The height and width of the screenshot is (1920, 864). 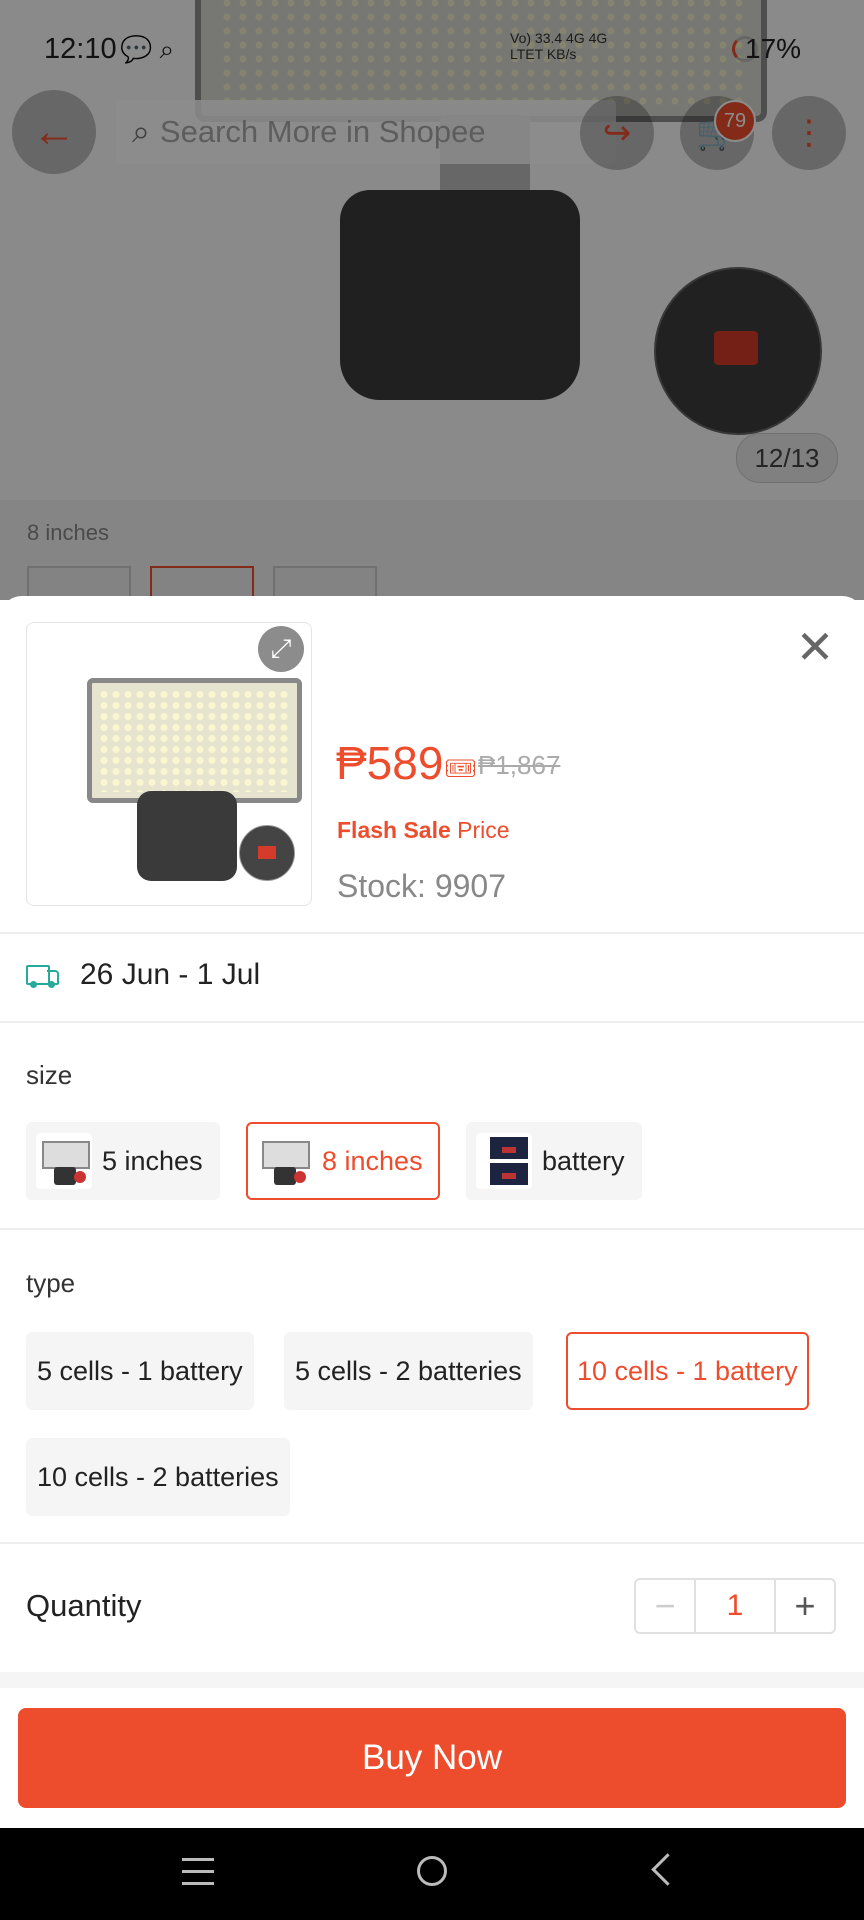 I want to click on system-navigation-bar, so click(x=432, y=1874).